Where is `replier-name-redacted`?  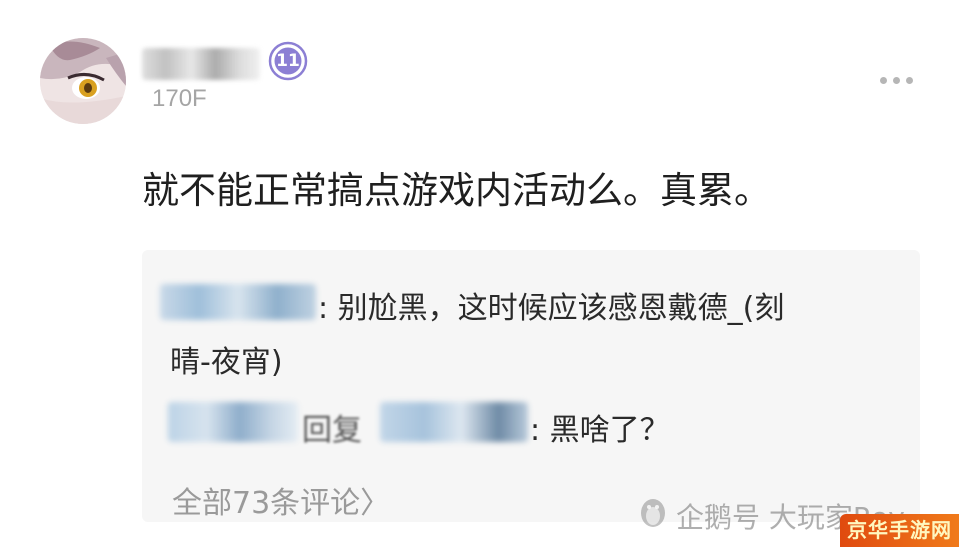
replier-name-redacted is located at coordinates (233, 422).